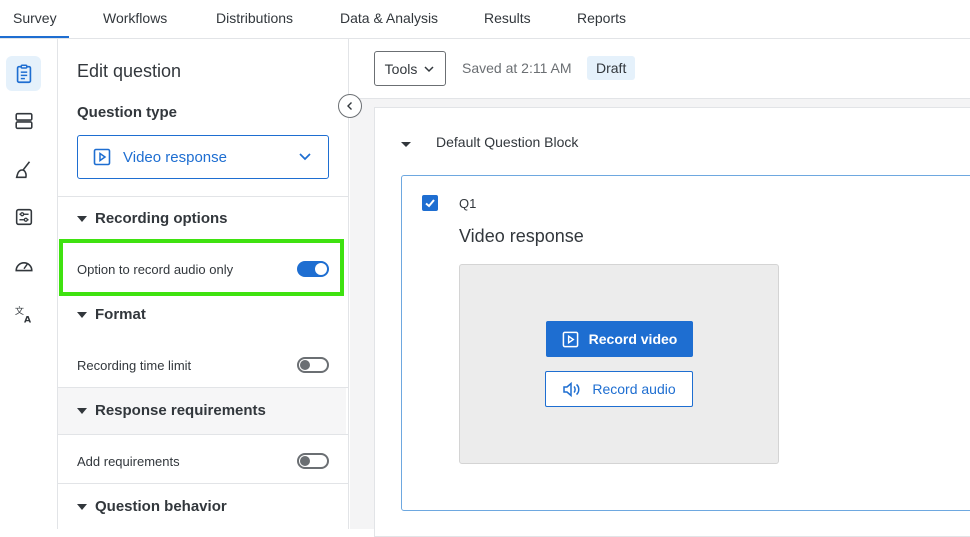  What do you see at coordinates (634, 389) in the screenshot?
I see `record-audio-label: Record audio` at bounding box center [634, 389].